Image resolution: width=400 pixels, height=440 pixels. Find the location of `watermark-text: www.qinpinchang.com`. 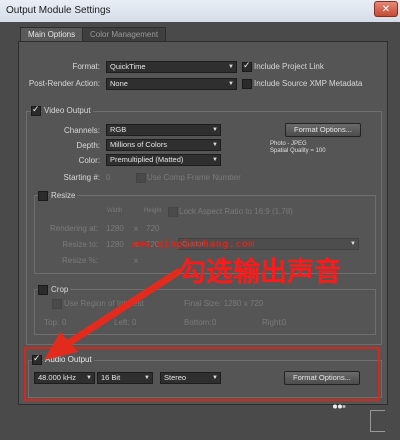

watermark-text: www.qinpinchang.com is located at coordinates (193, 244).